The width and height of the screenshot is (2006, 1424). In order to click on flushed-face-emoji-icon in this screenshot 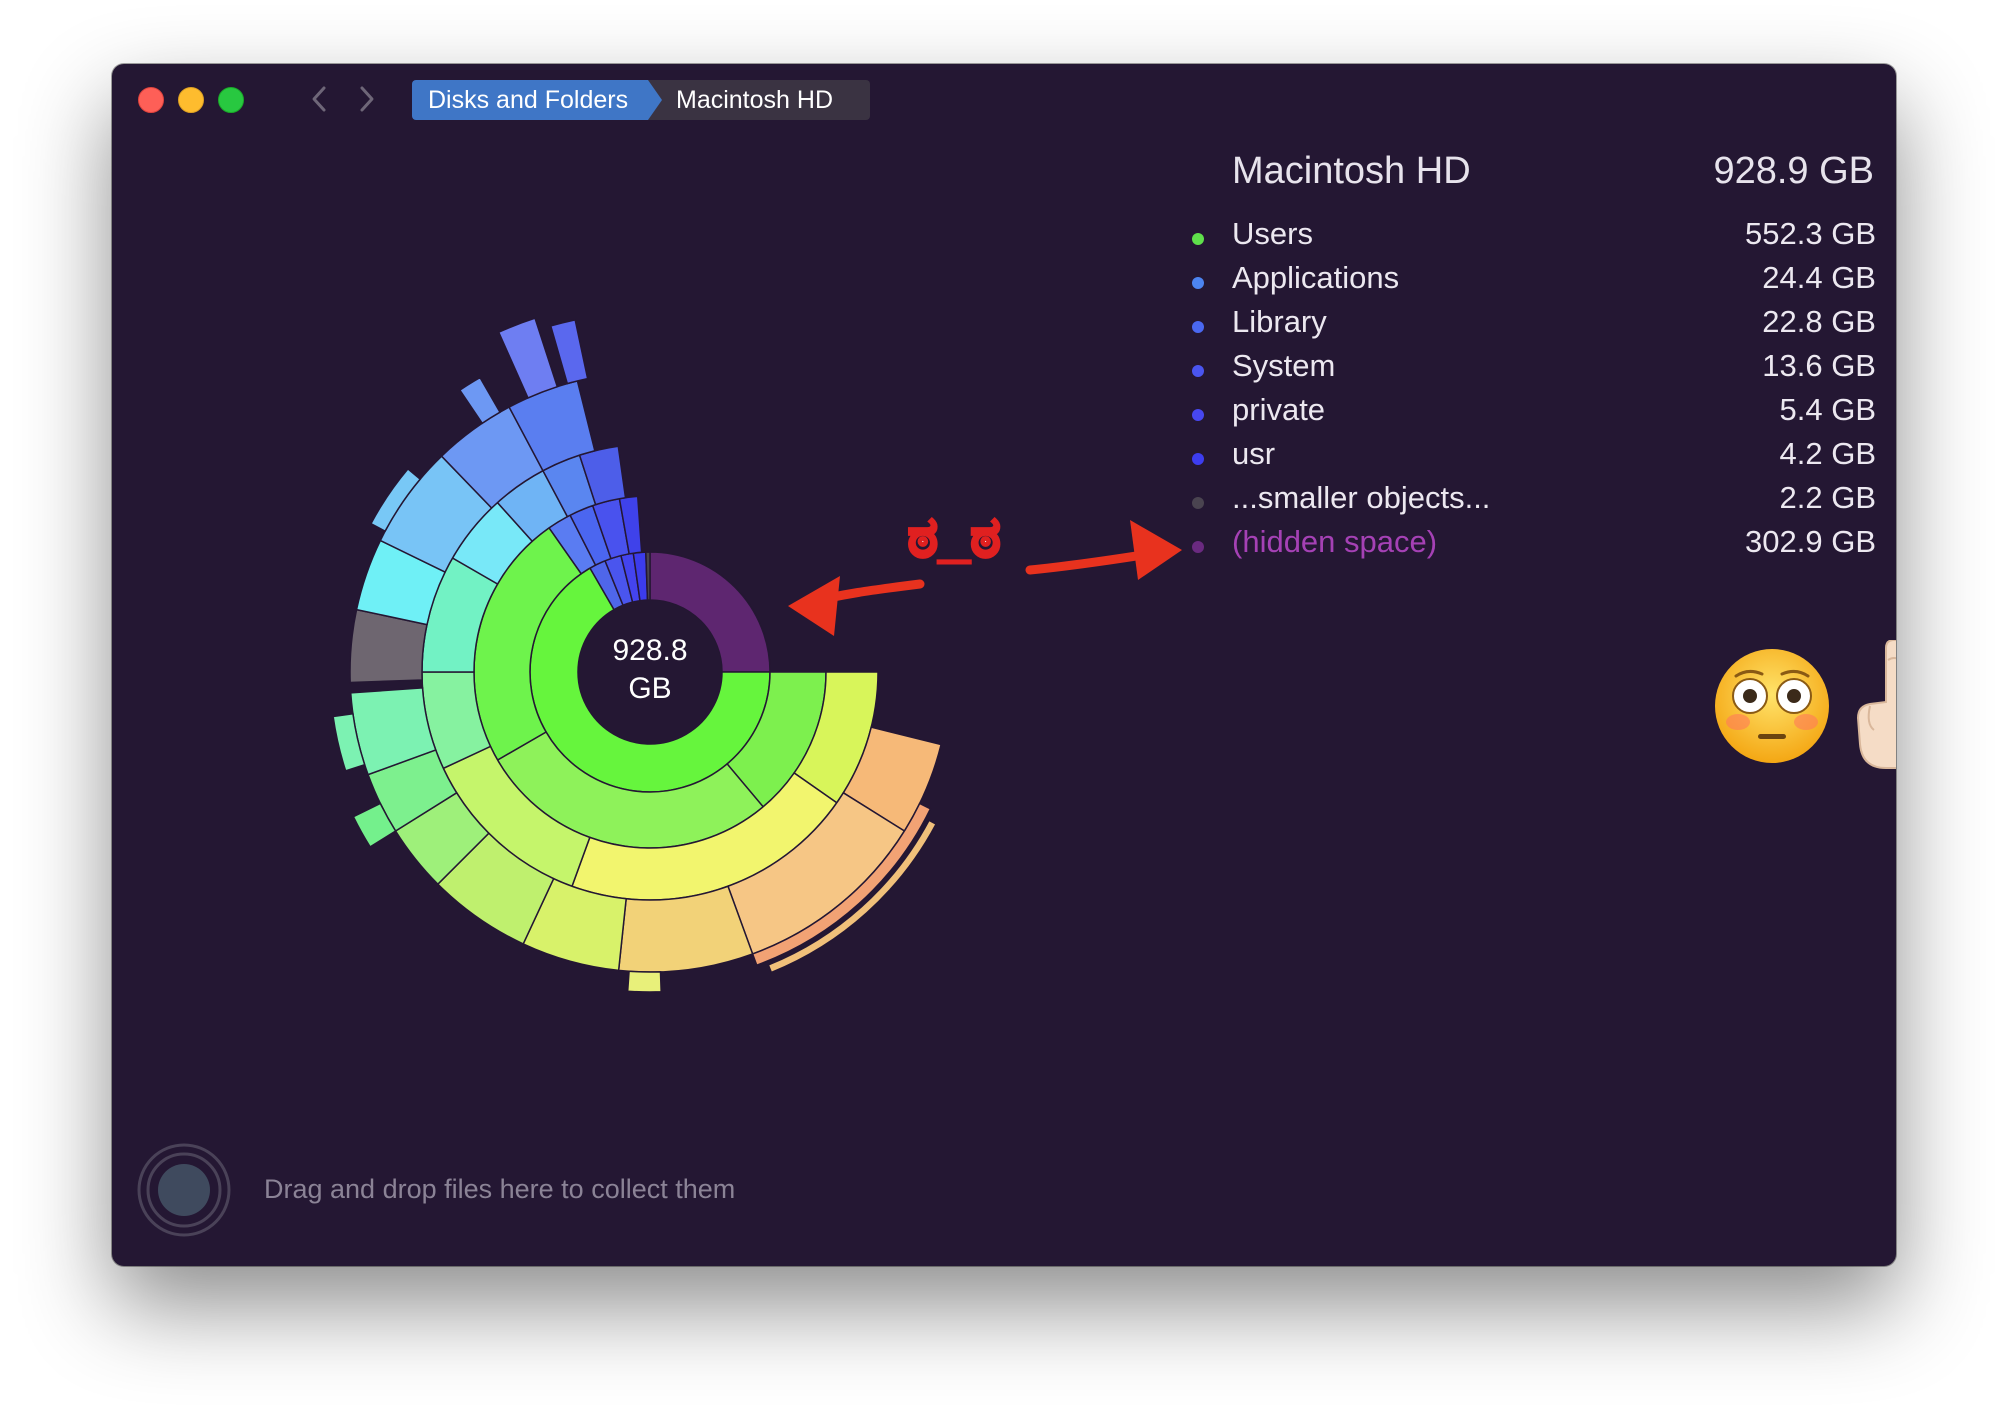, I will do `click(1772, 706)`.